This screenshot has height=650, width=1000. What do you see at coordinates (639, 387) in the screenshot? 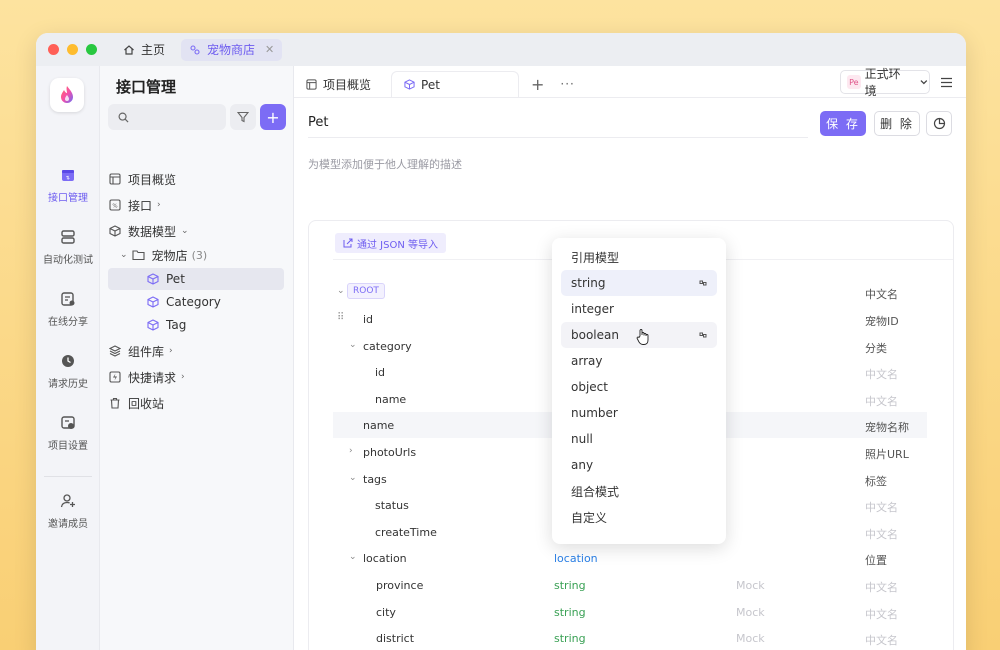
I see `type-option-object: object` at bounding box center [639, 387].